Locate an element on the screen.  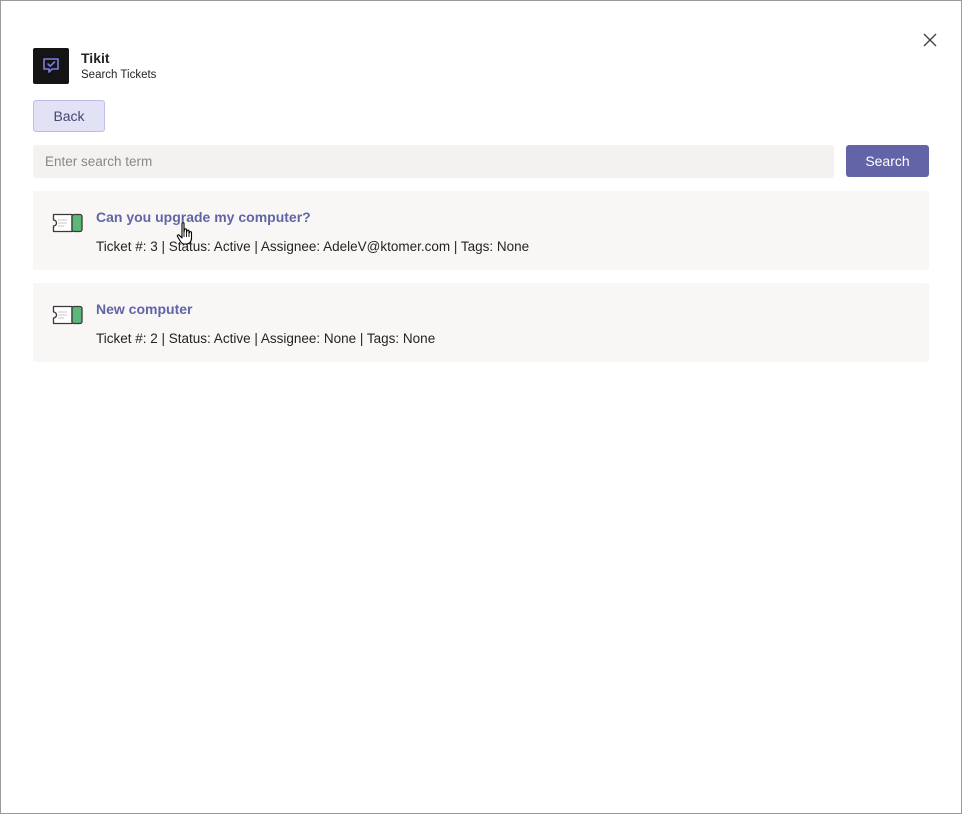
ticket-title: New computer is located at coordinates (144, 309).